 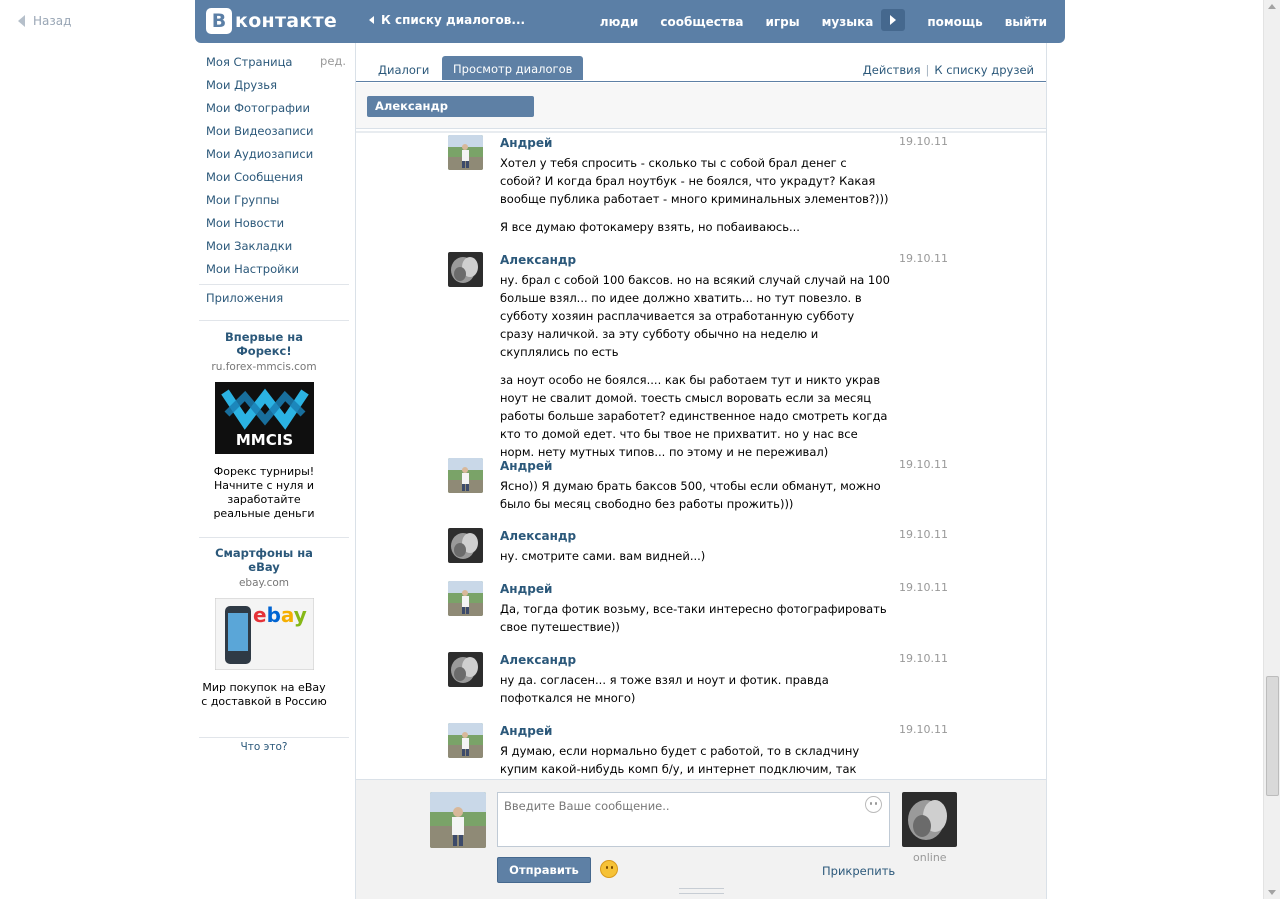 What do you see at coordinates (892, 70) in the screenshot?
I see `actions-link: Действия` at bounding box center [892, 70].